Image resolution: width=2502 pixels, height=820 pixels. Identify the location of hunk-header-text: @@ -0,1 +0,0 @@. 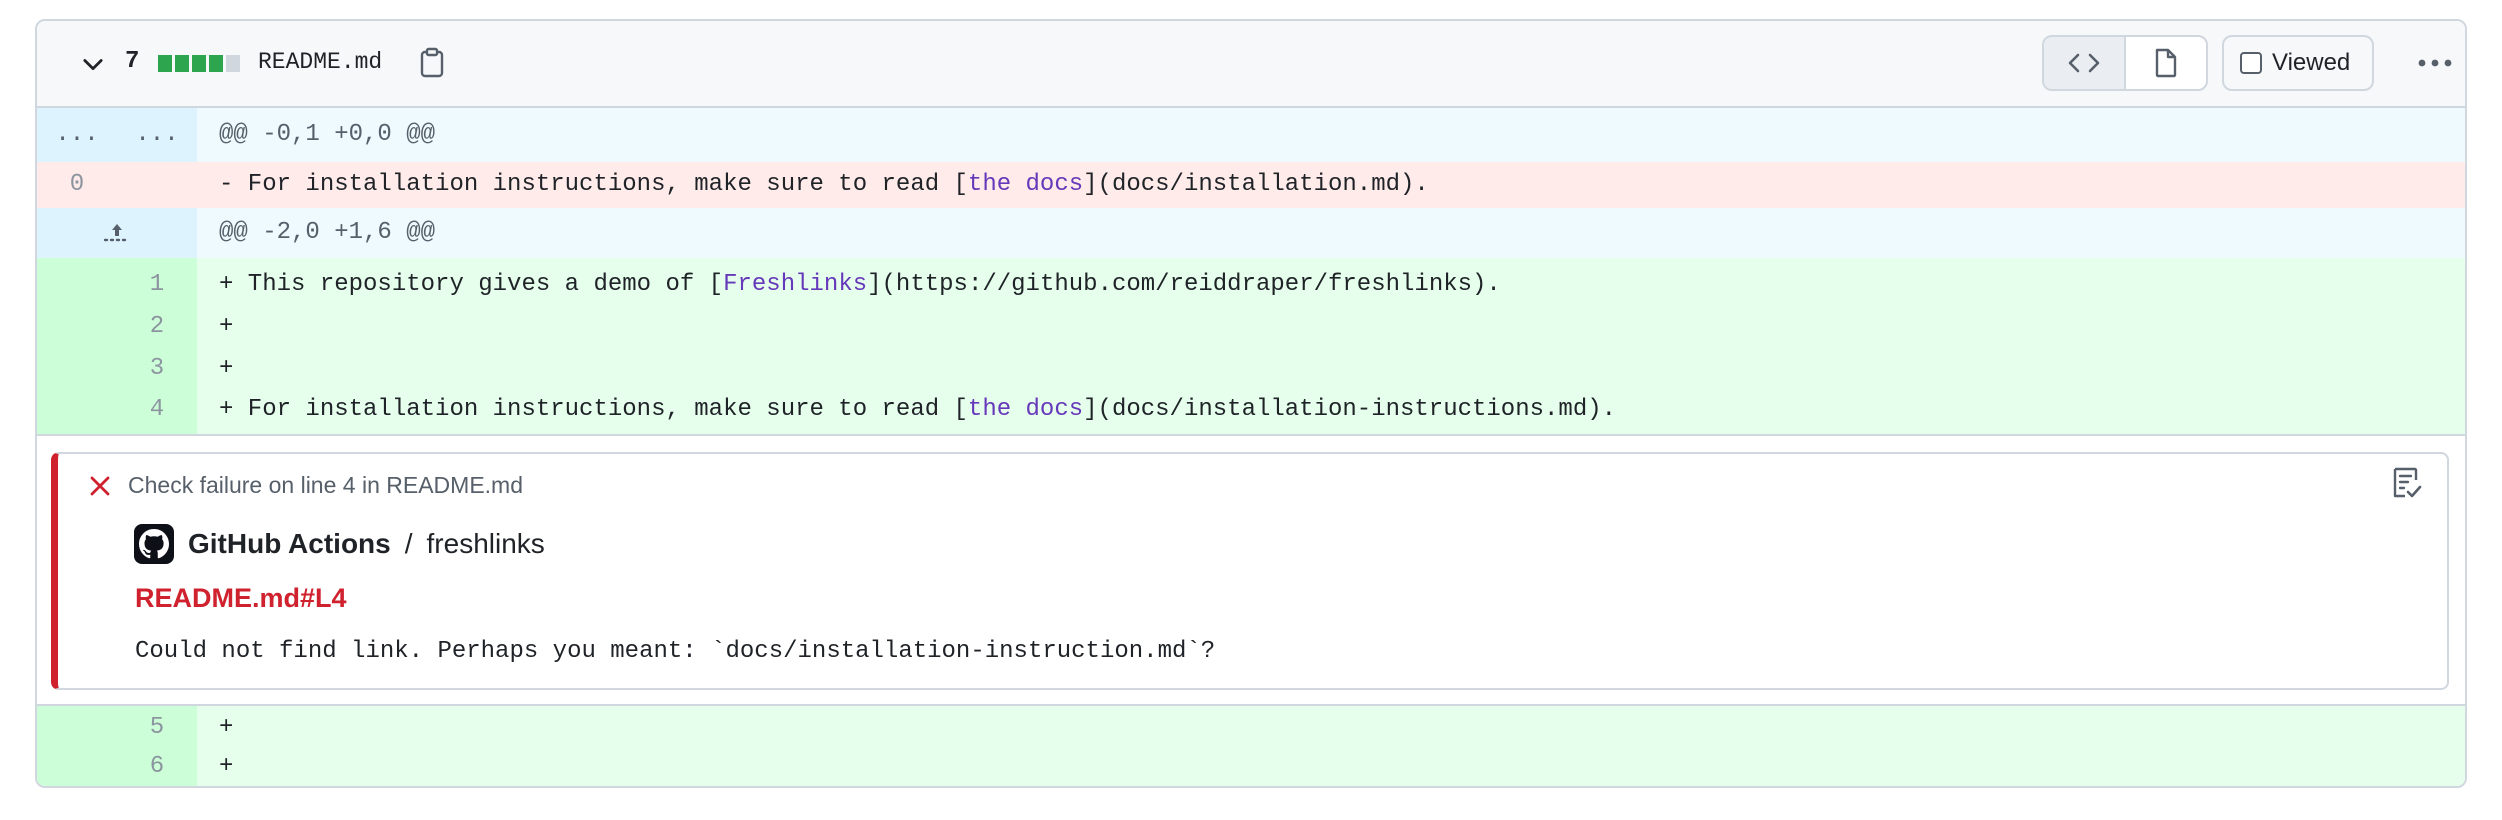
(1331, 135).